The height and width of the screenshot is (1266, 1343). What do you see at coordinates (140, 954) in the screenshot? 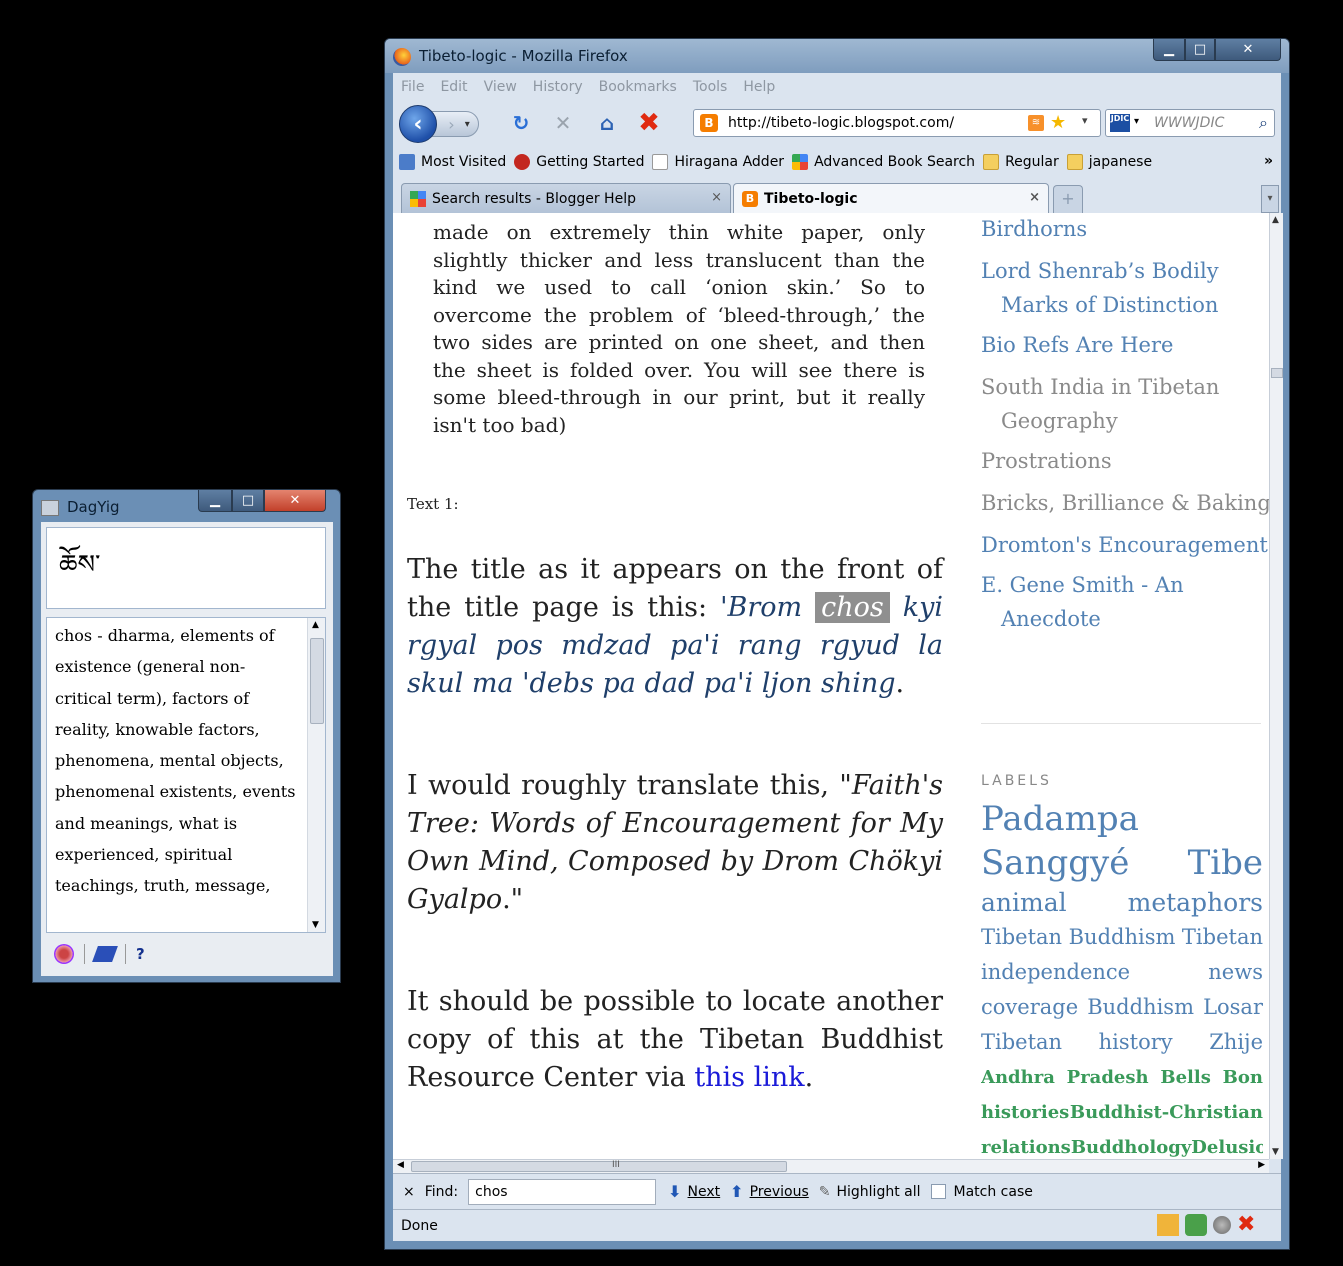
I see `help-icon: ?` at bounding box center [140, 954].